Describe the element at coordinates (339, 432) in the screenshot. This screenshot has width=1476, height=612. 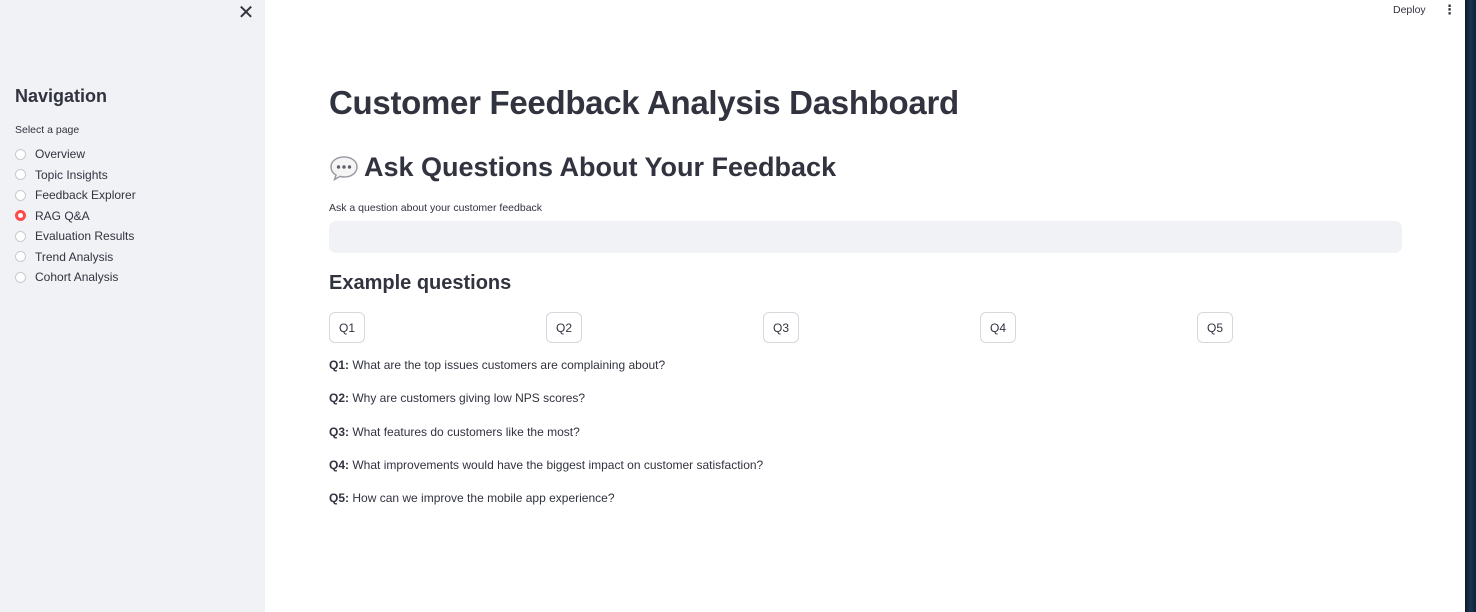
I see `question-key: Q3:` at that location.